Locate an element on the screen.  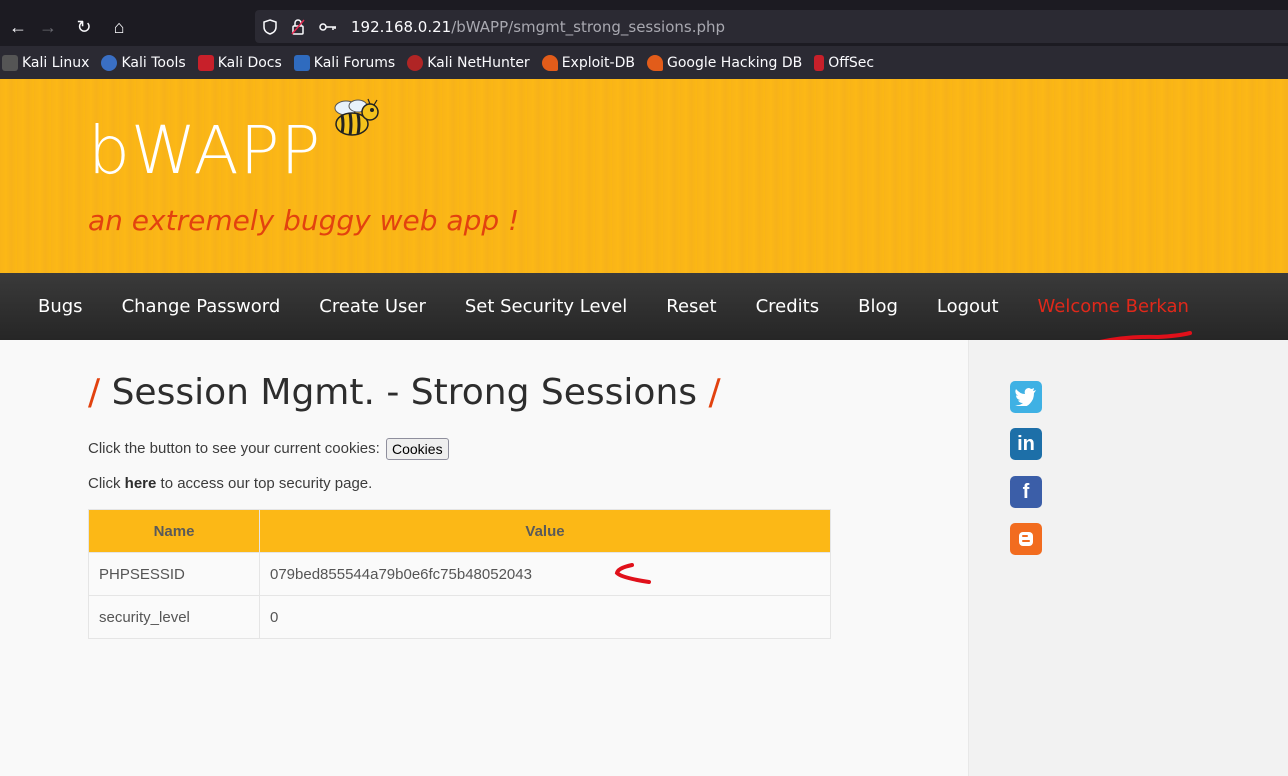
menu-change-password: Change Password is located at coordinates (201, 306).